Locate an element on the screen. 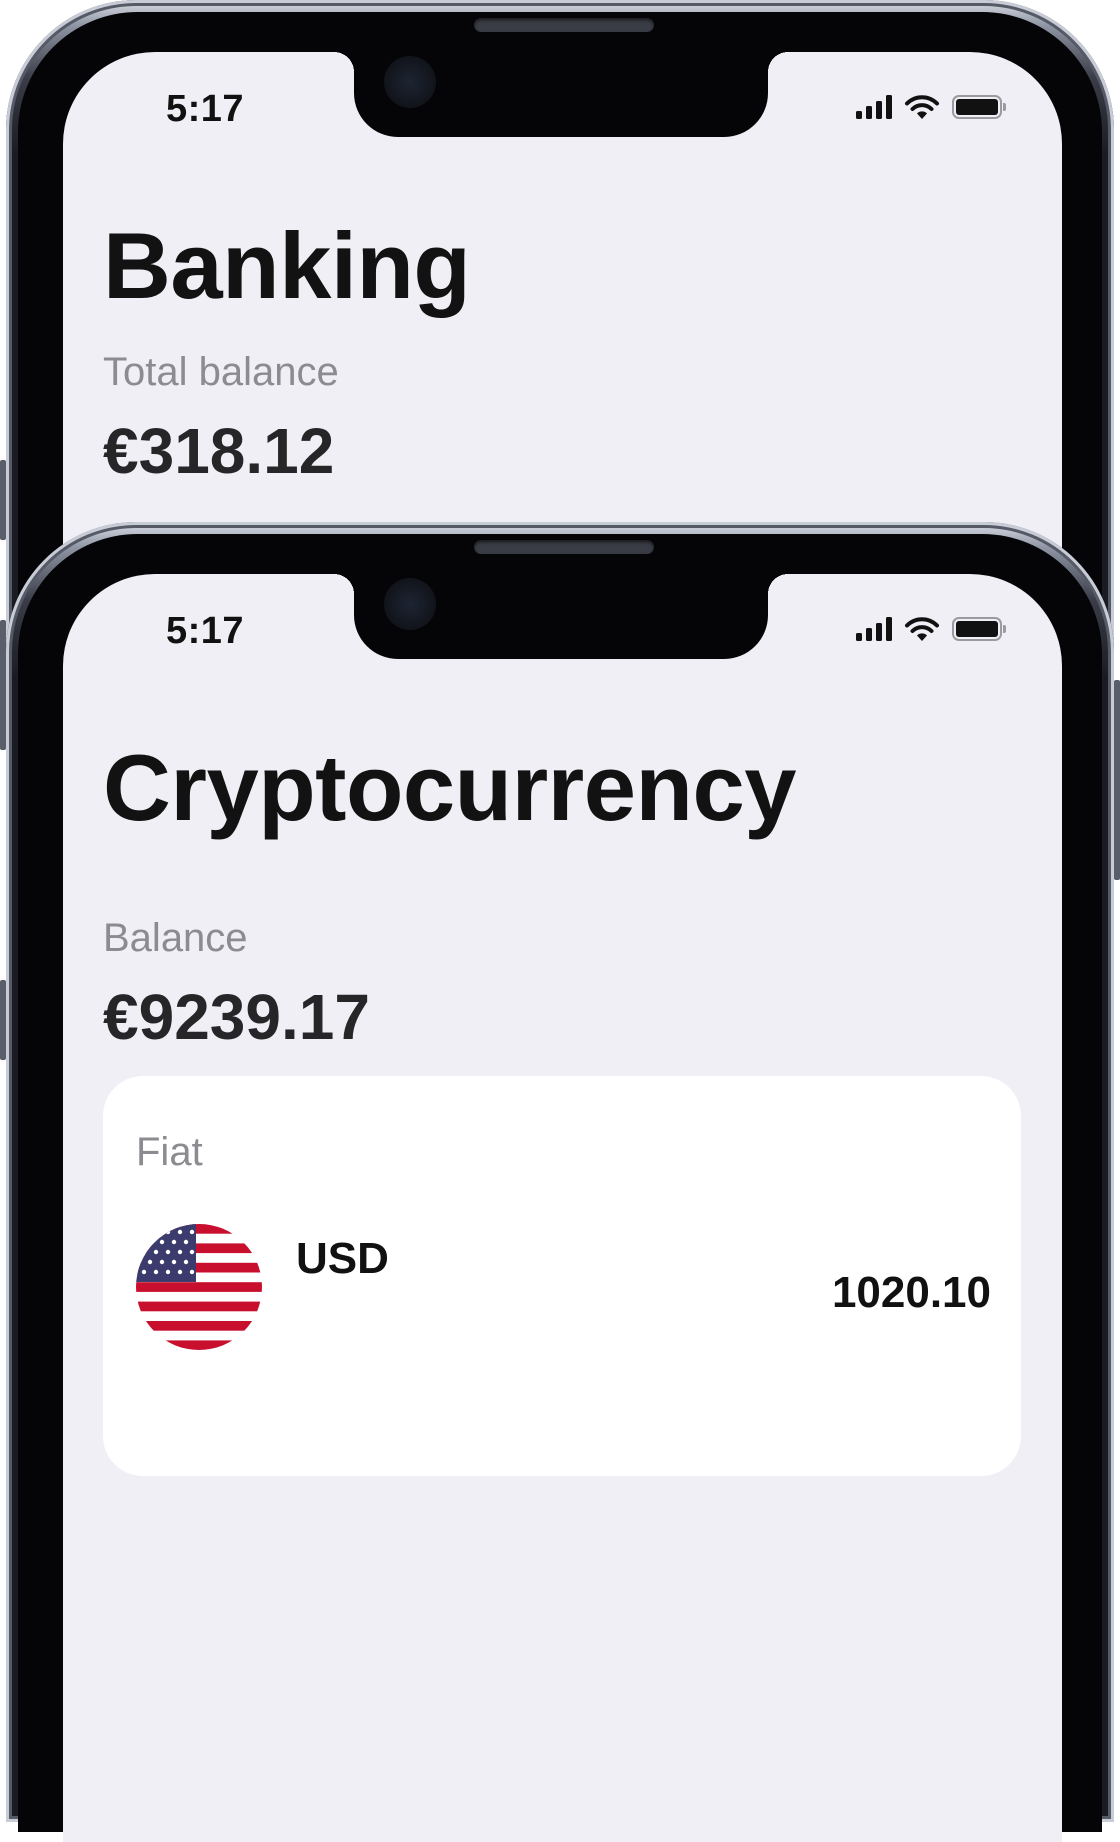  currency-row-usd: USD 1020.10 is located at coordinates (563, 1287).